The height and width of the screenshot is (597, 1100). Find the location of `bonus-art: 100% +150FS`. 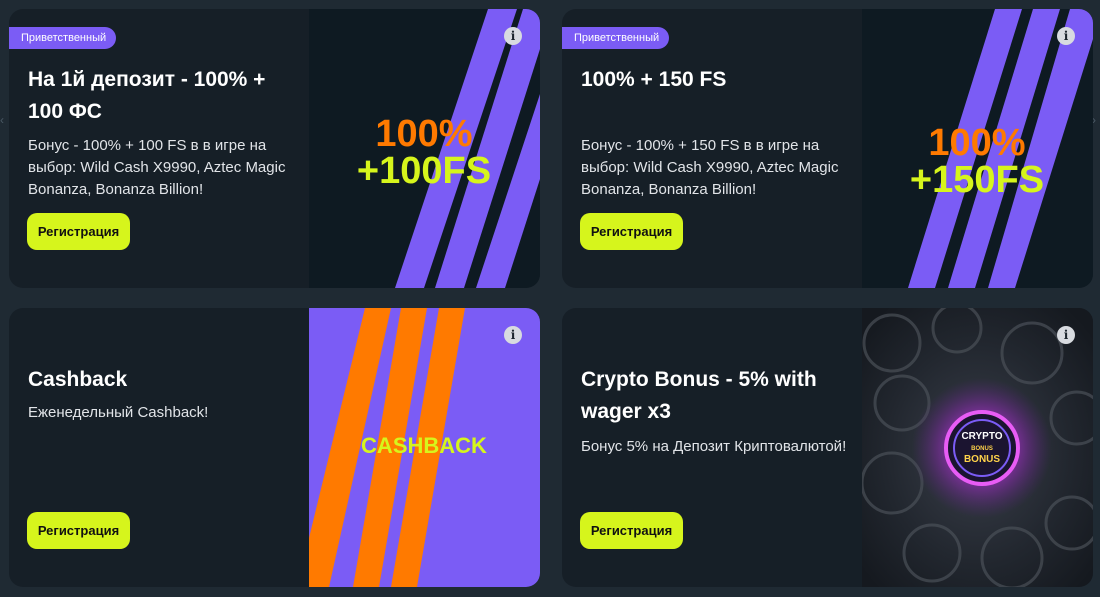

bonus-art: 100% +150FS is located at coordinates (977, 148).